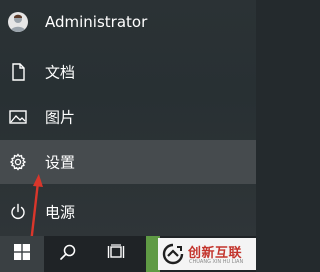 The height and width of the screenshot is (272, 320). I want to click on search-icon, so click(68, 254).